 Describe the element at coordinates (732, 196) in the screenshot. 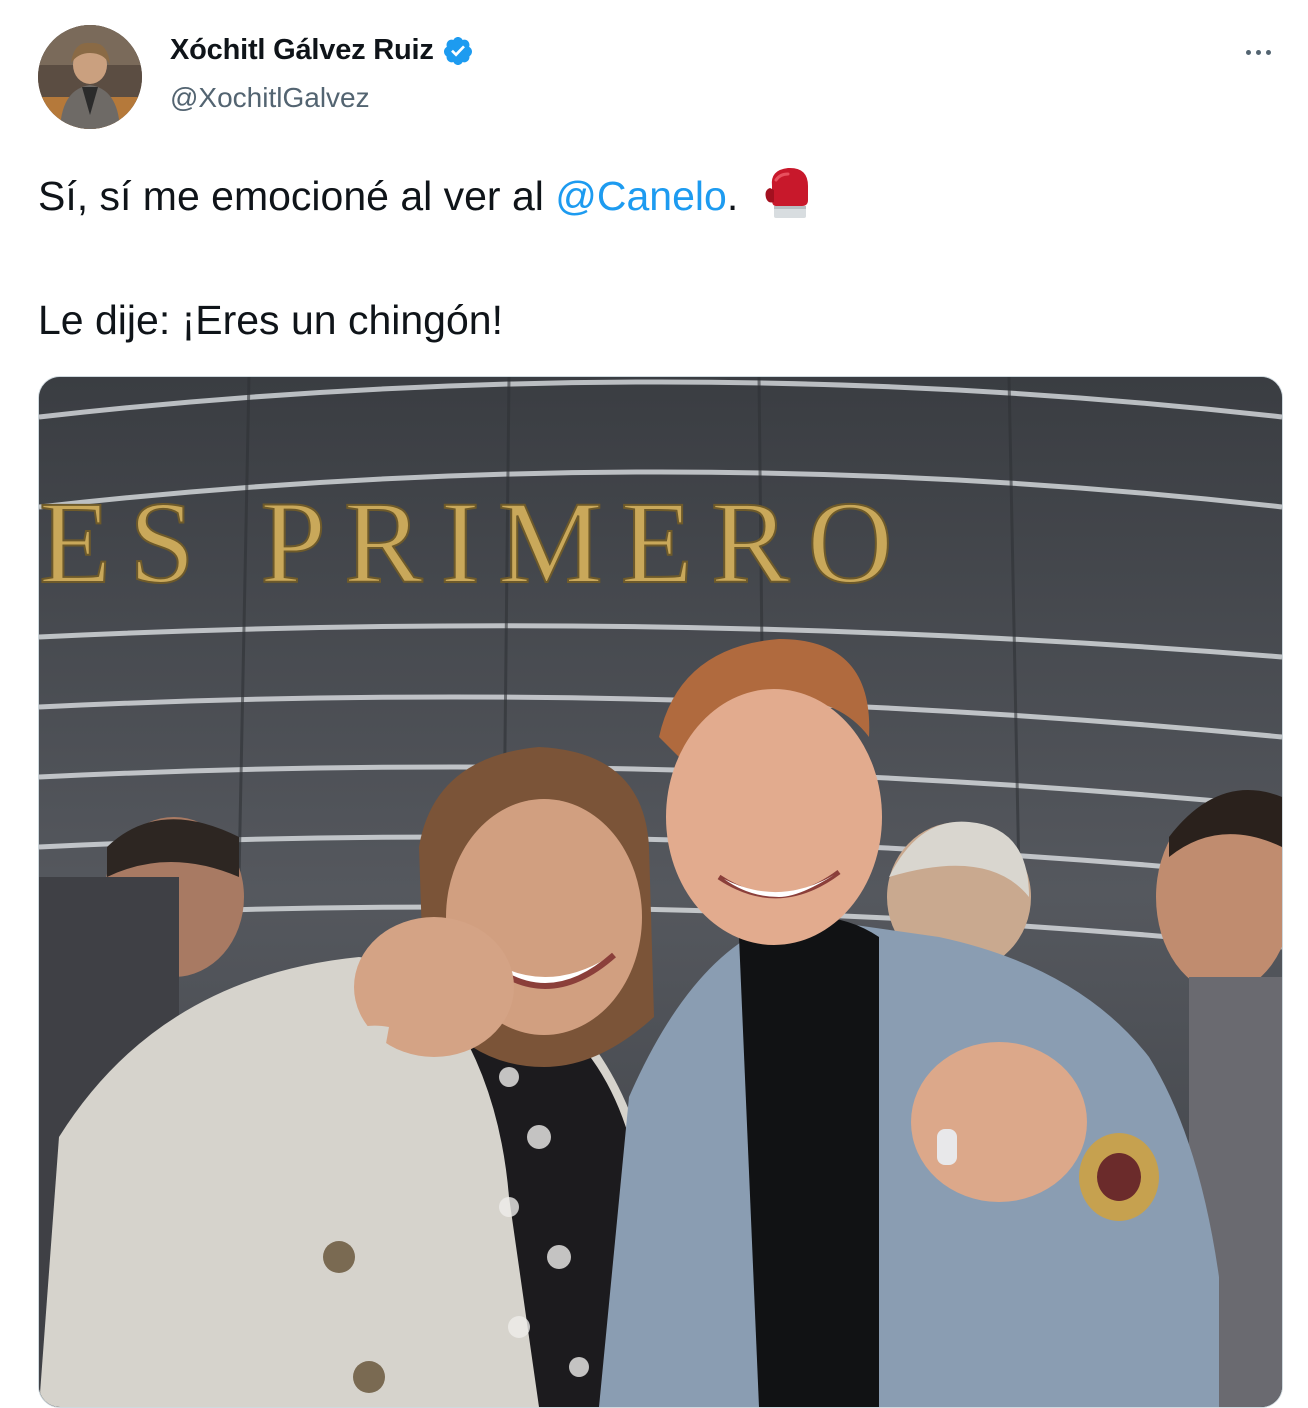

I see `tweet-text-segment: .` at that location.